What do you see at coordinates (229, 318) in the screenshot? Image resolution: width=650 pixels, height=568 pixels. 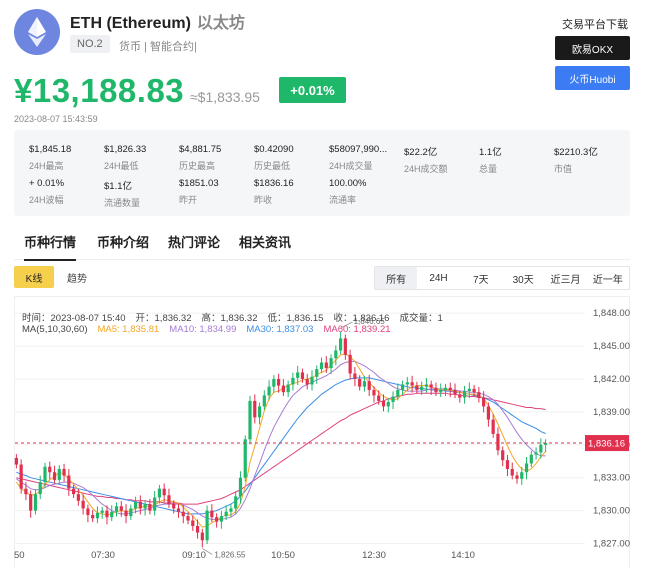 I see `ohlc-high: 高：1,836.32` at bounding box center [229, 318].